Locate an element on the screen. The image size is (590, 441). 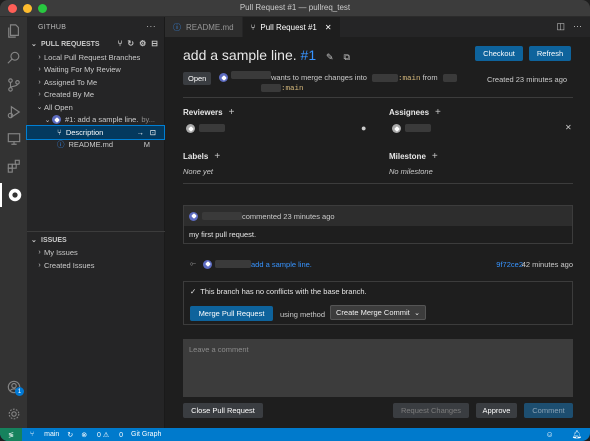
milestone-heading: Milestone + is located at coordinates (413, 156).